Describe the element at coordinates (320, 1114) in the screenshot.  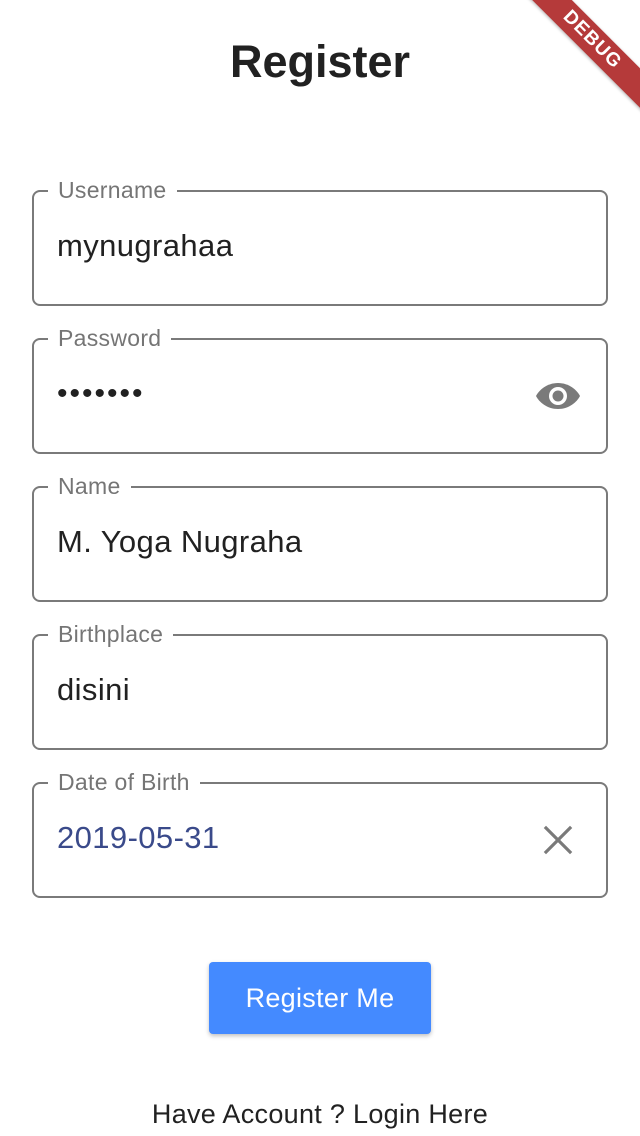
I see `login-link: Have Account ? Login Here` at that location.